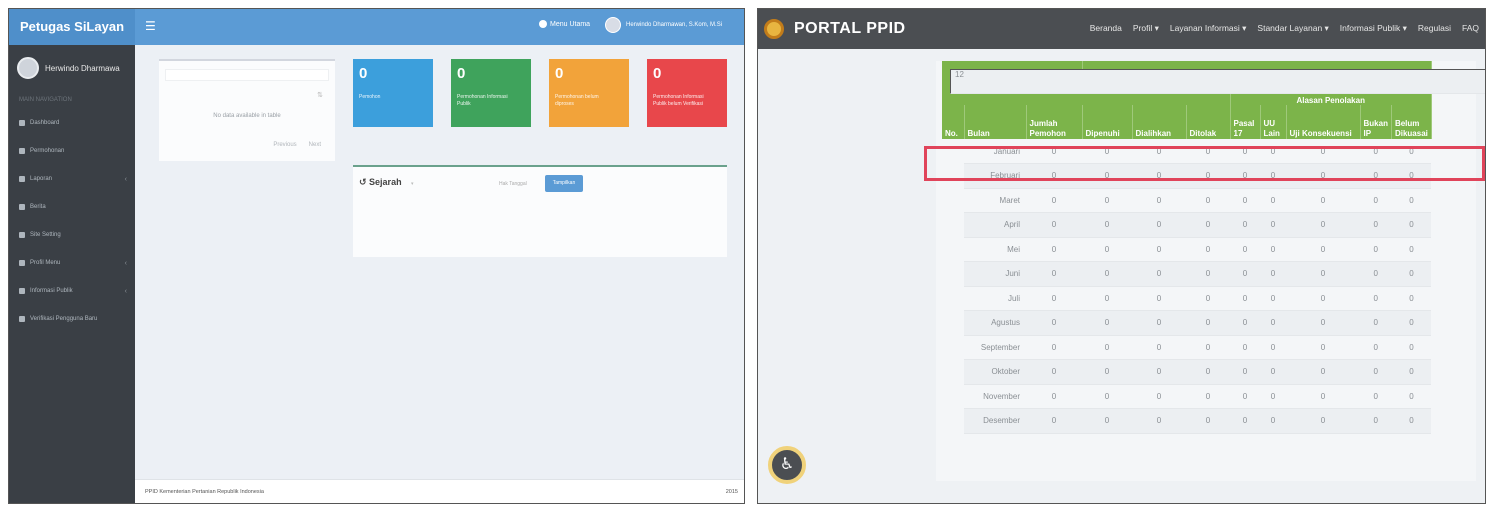  I want to click on sidebar-item-permohonan: Permohonan, so click(72, 151).